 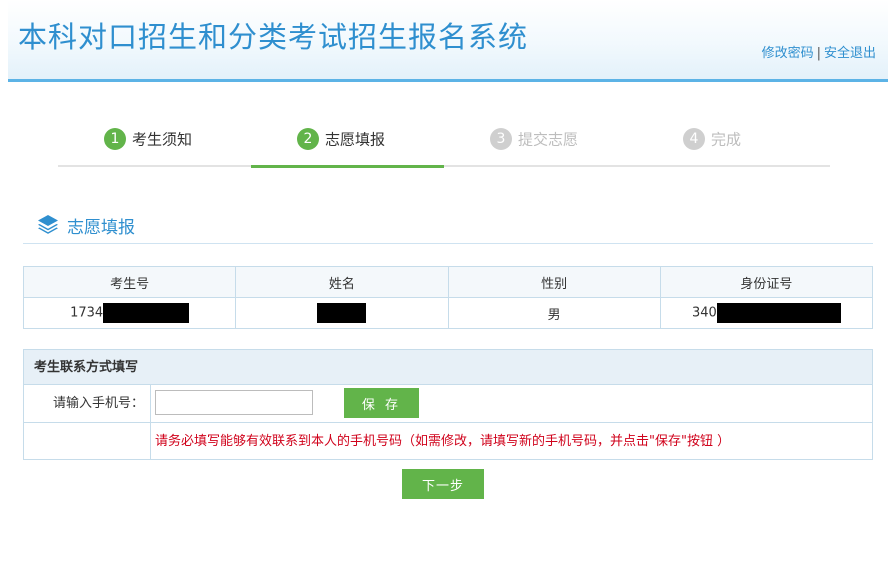 I want to click on step-label: 完成, so click(x=726, y=139).